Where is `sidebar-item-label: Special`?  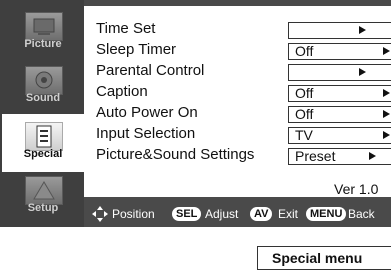
sidebar-item-label: Special is located at coordinates (43, 154).